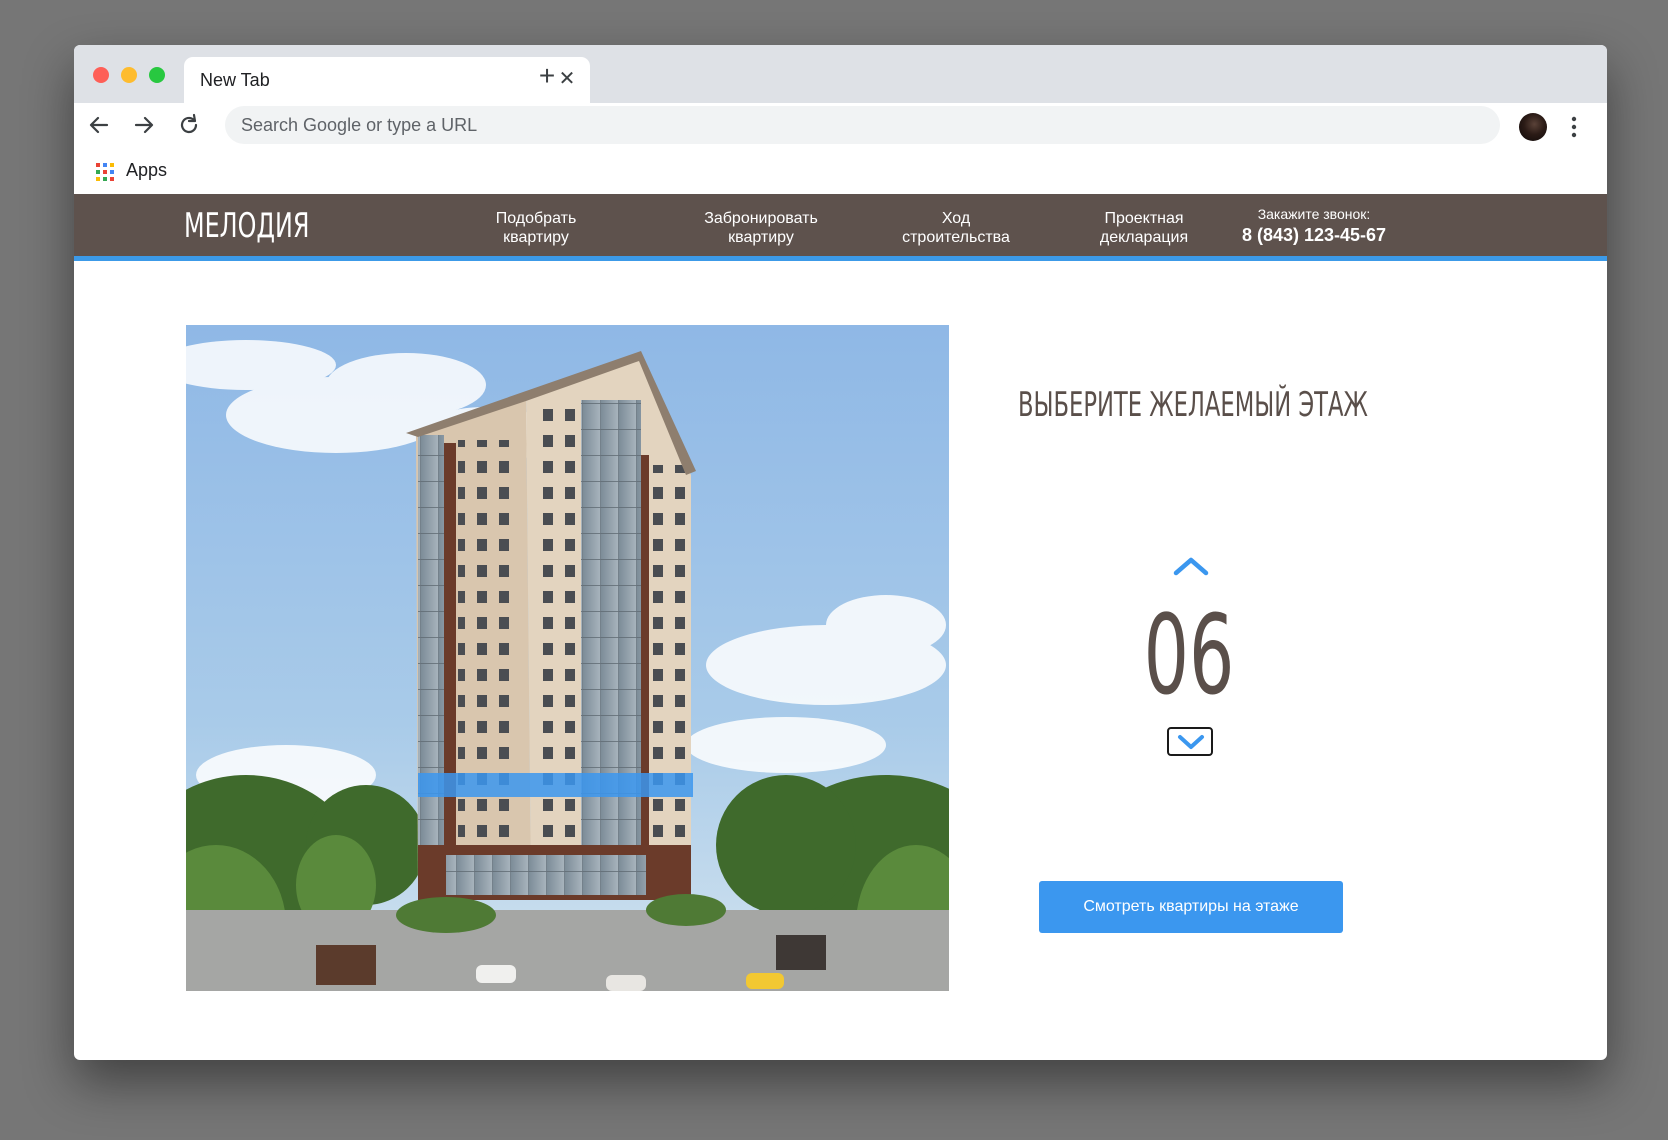  Describe the element at coordinates (761, 218) in the screenshot. I see `nav-label-line1: Забронировать` at that location.